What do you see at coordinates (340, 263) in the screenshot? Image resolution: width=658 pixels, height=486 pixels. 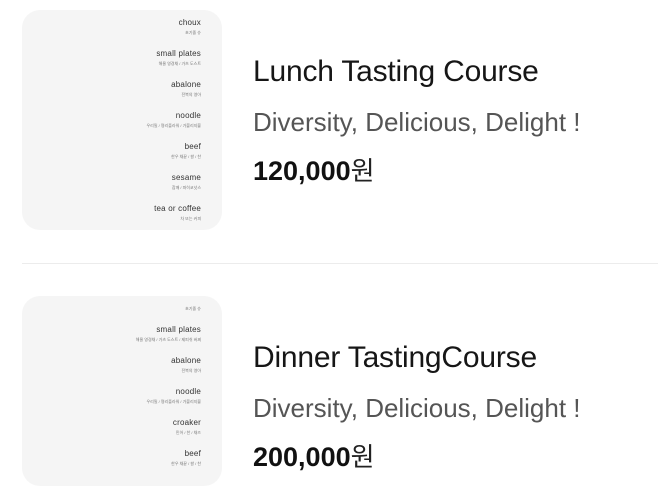 I see `divider` at bounding box center [340, 263].